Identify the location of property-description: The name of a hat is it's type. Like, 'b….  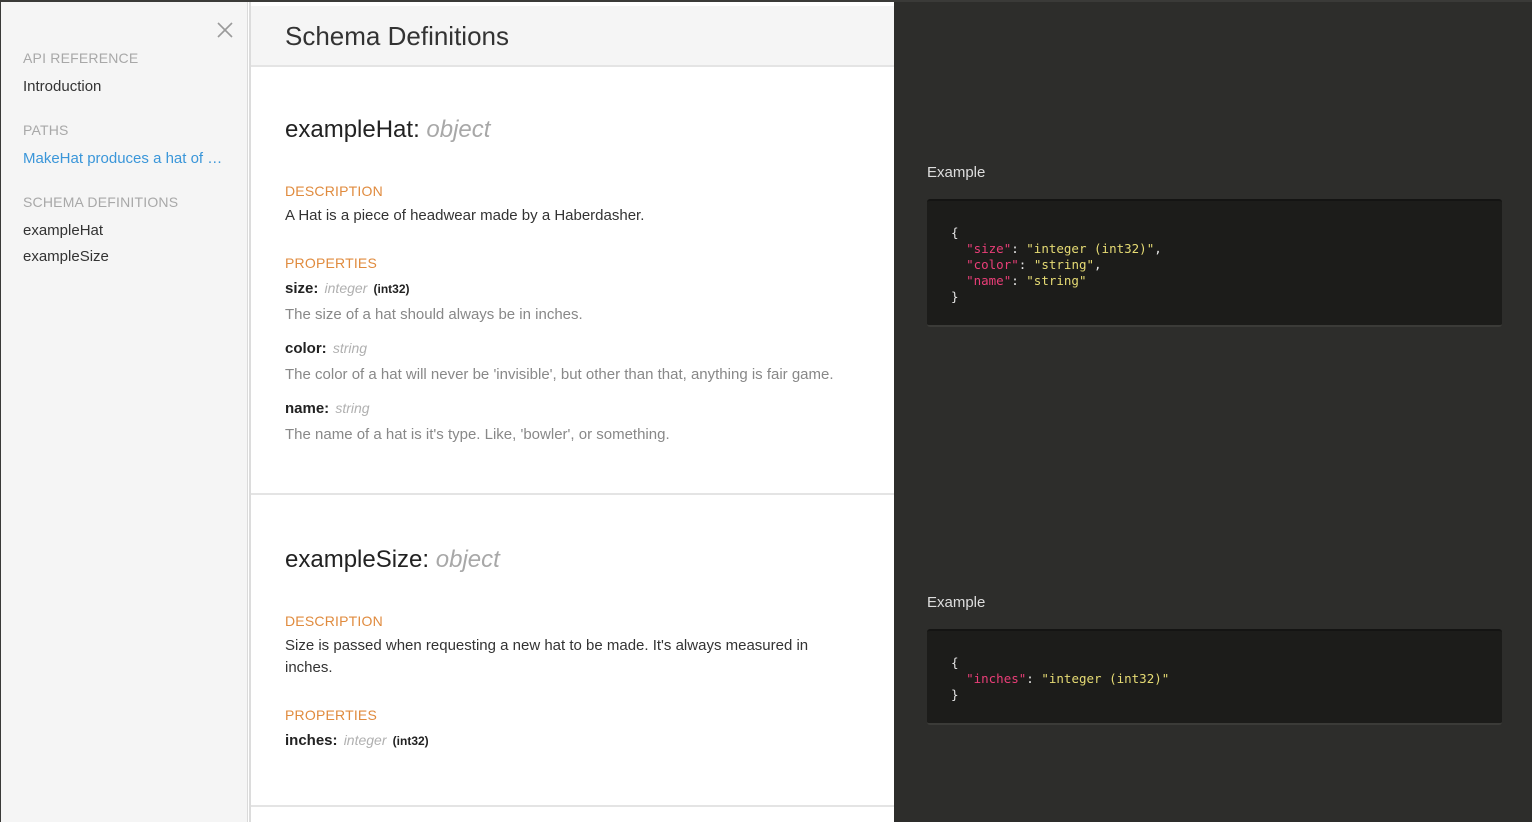
(477, 434).